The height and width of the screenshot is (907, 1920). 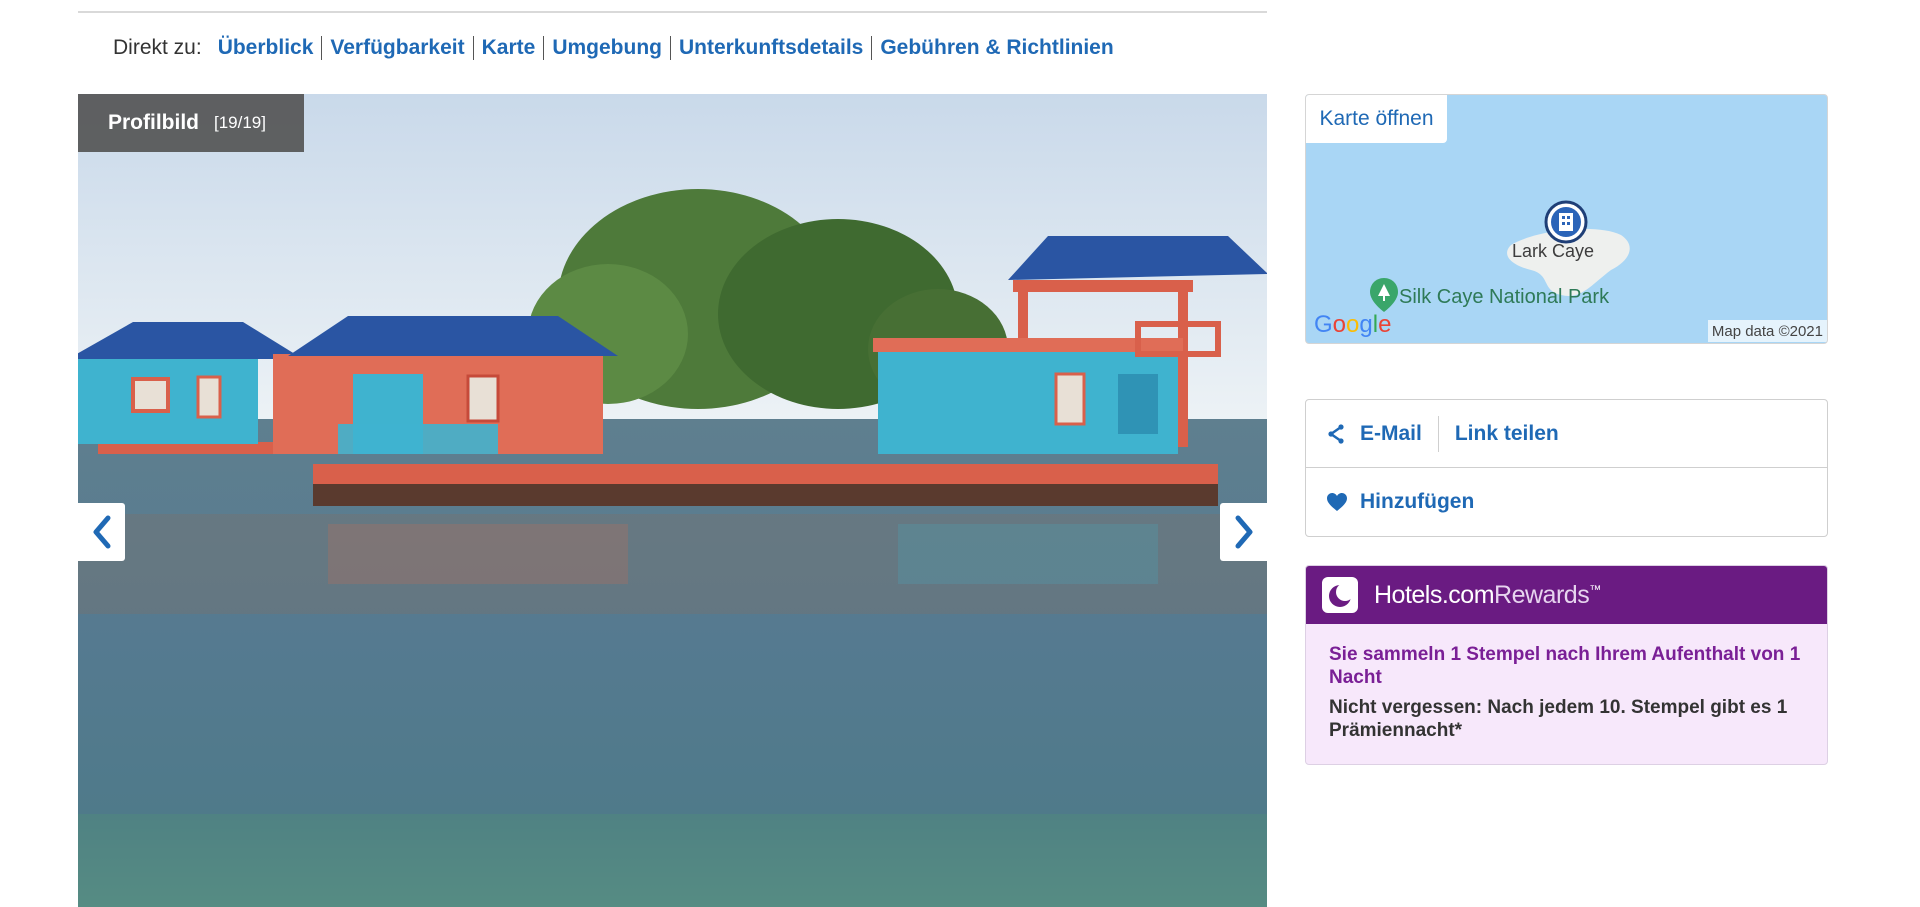 What do you see at coordinates (1336, 433) in the screenshot?
I see `share-icon` at bounding box center [1336, 433].